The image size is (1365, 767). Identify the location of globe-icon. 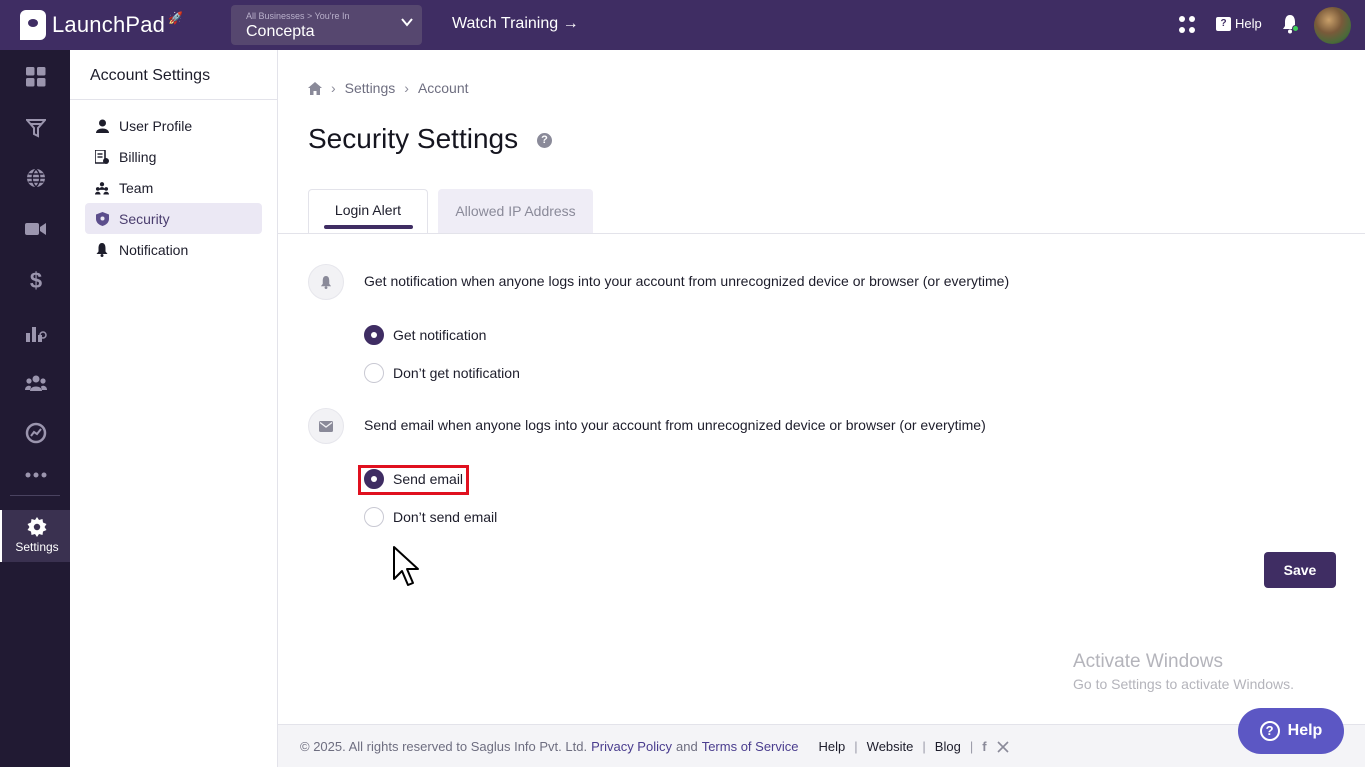
(36, 178).